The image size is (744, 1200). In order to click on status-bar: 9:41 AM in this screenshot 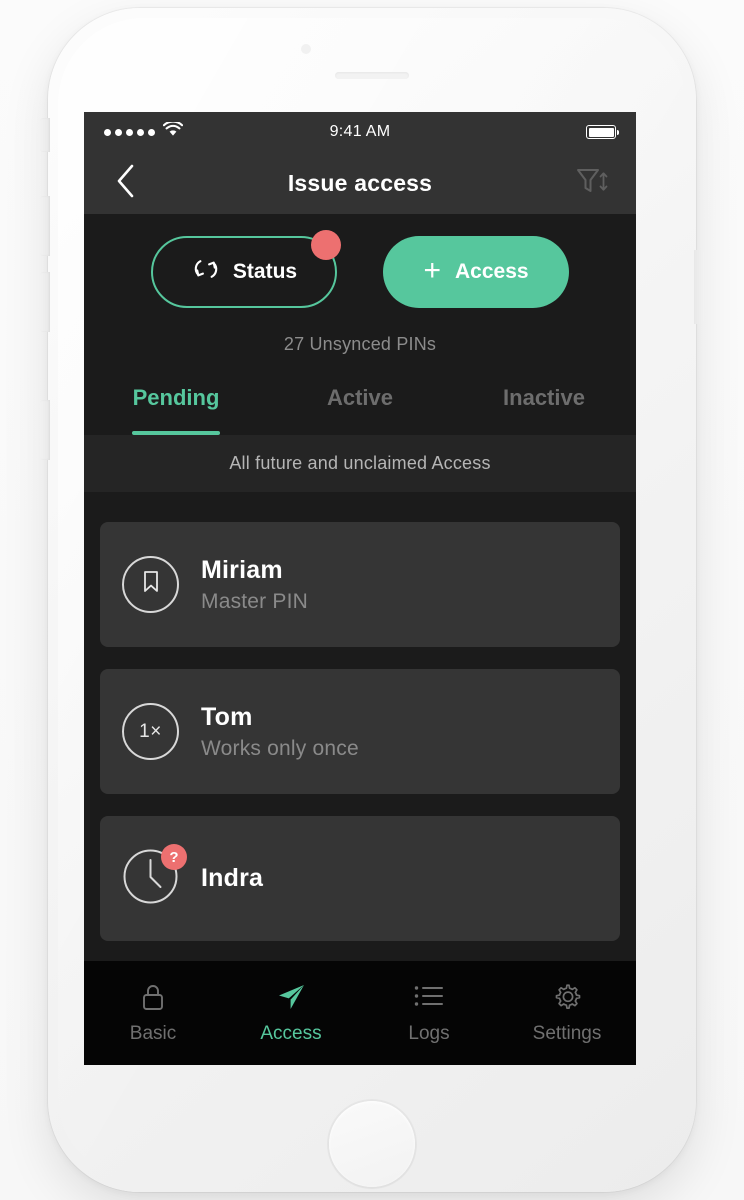, I will do `click(360, 132)`.